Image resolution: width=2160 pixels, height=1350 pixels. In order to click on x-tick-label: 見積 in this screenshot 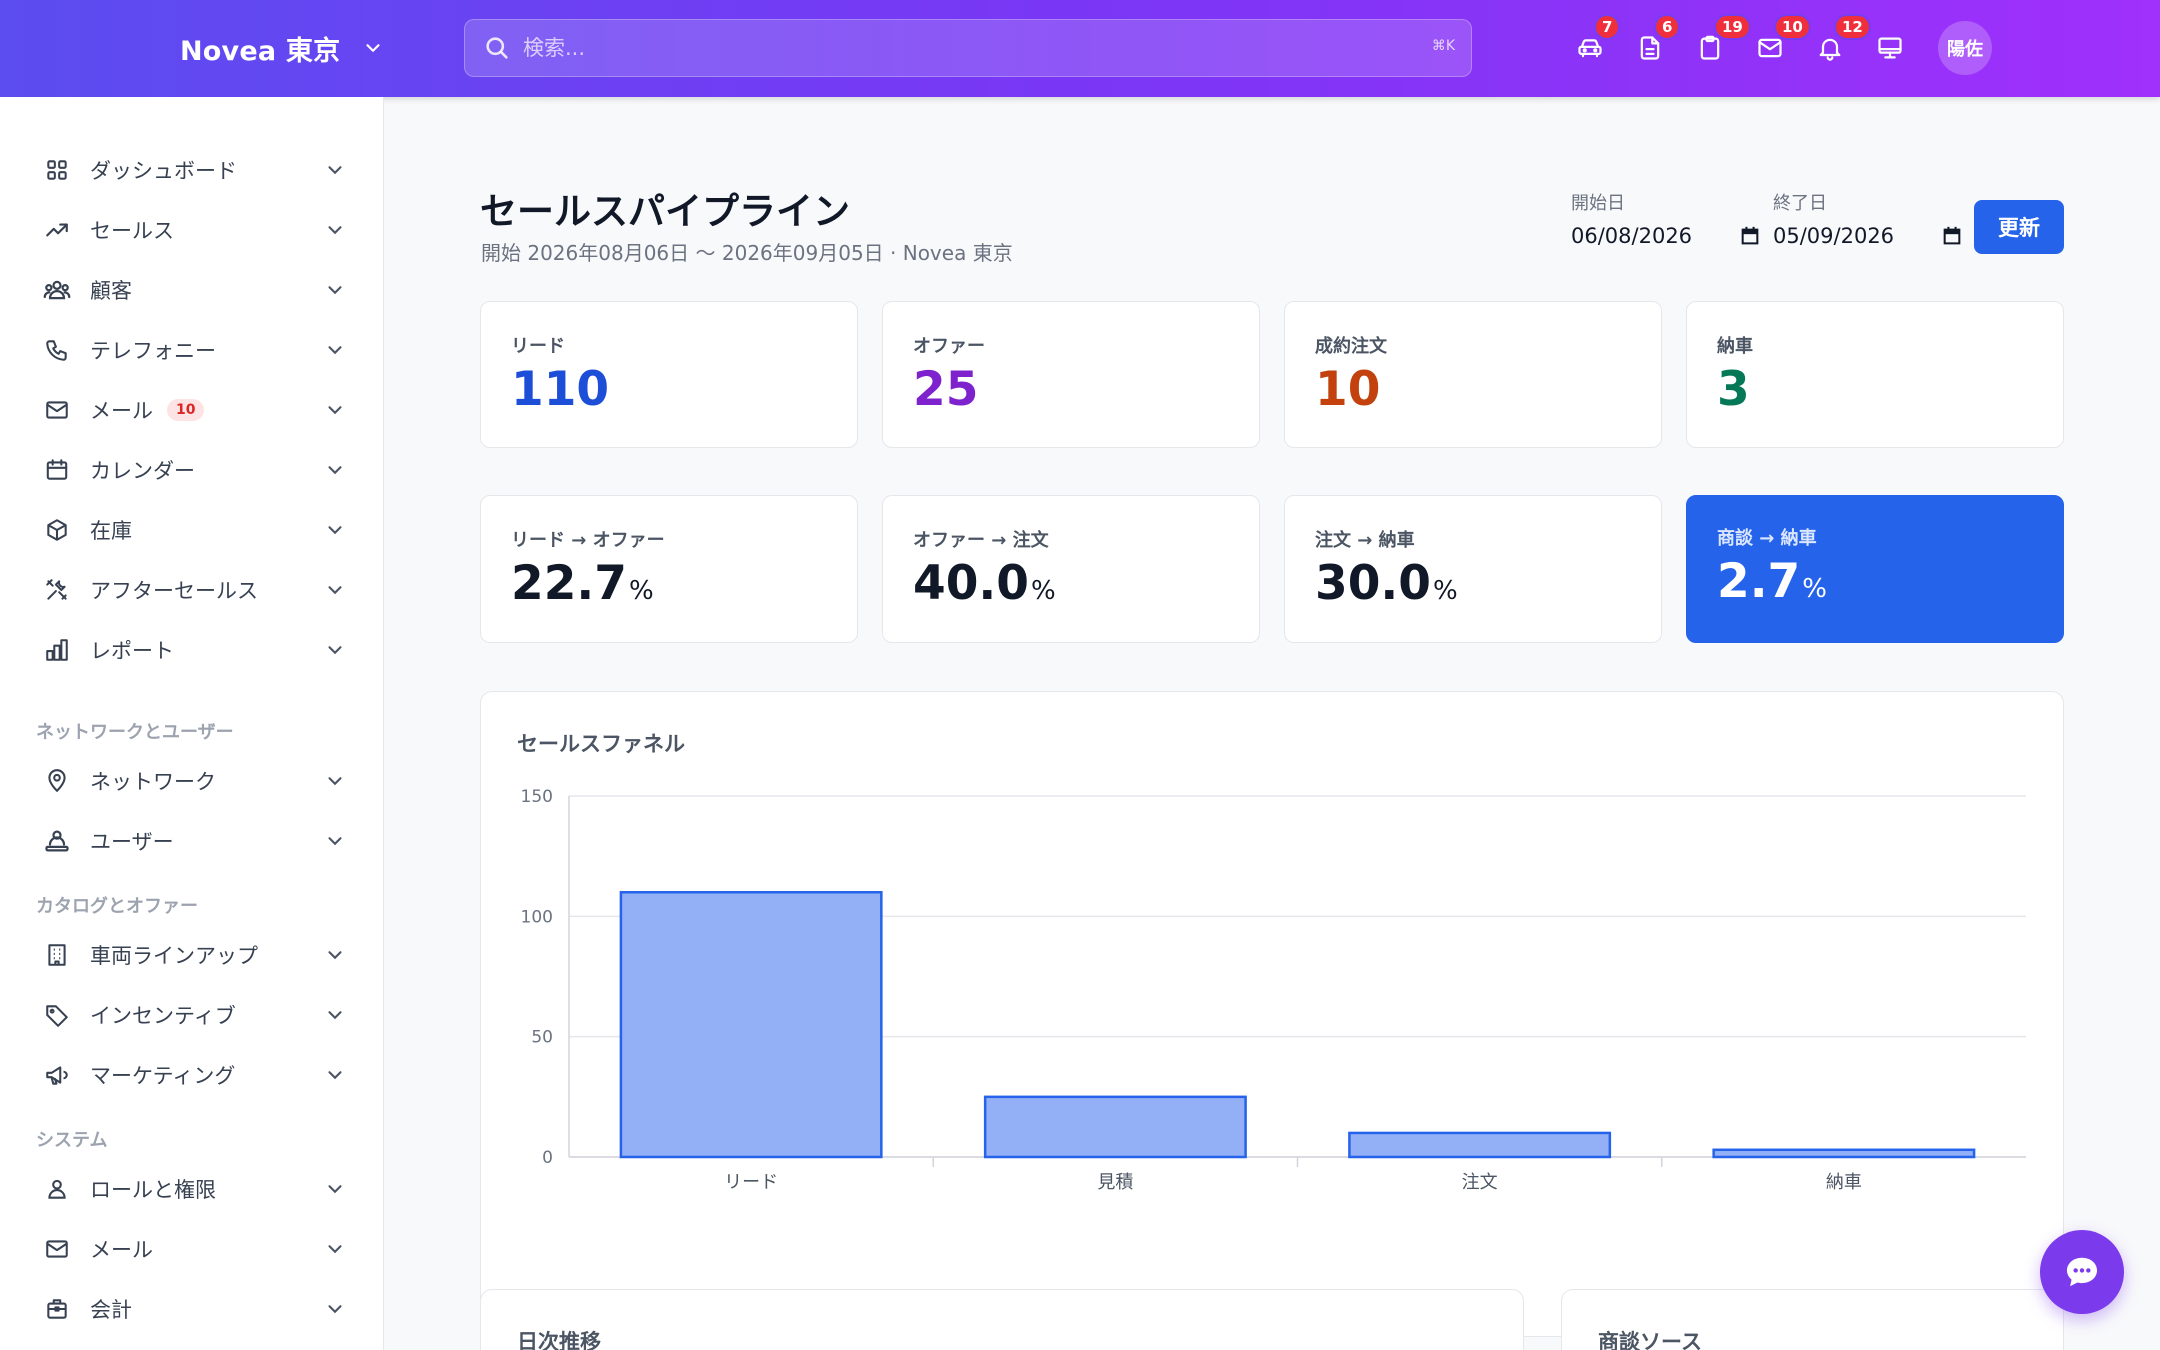, I will do `click(1115, 1182)`.